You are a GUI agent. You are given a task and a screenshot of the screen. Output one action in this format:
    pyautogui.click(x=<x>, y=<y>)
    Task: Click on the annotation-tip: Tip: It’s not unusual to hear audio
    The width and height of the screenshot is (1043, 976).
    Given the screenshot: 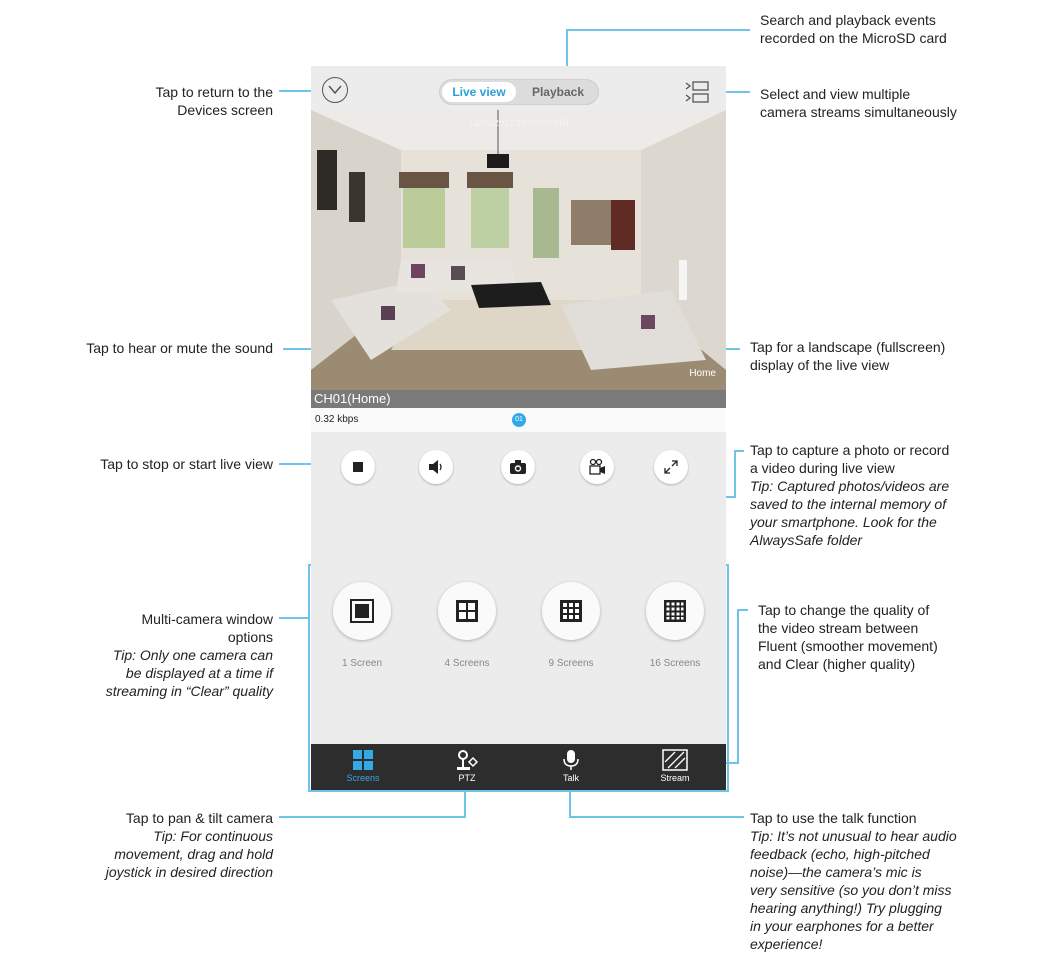 What is the action you would take?
    pyautogui.click(x=853, y=836)
    